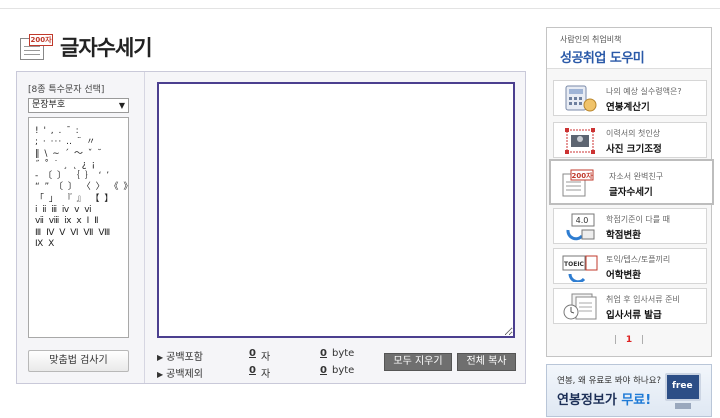  Describe the element at coordinates (580, 306) in the screenshot. I see `document-issue-icon` at that location.